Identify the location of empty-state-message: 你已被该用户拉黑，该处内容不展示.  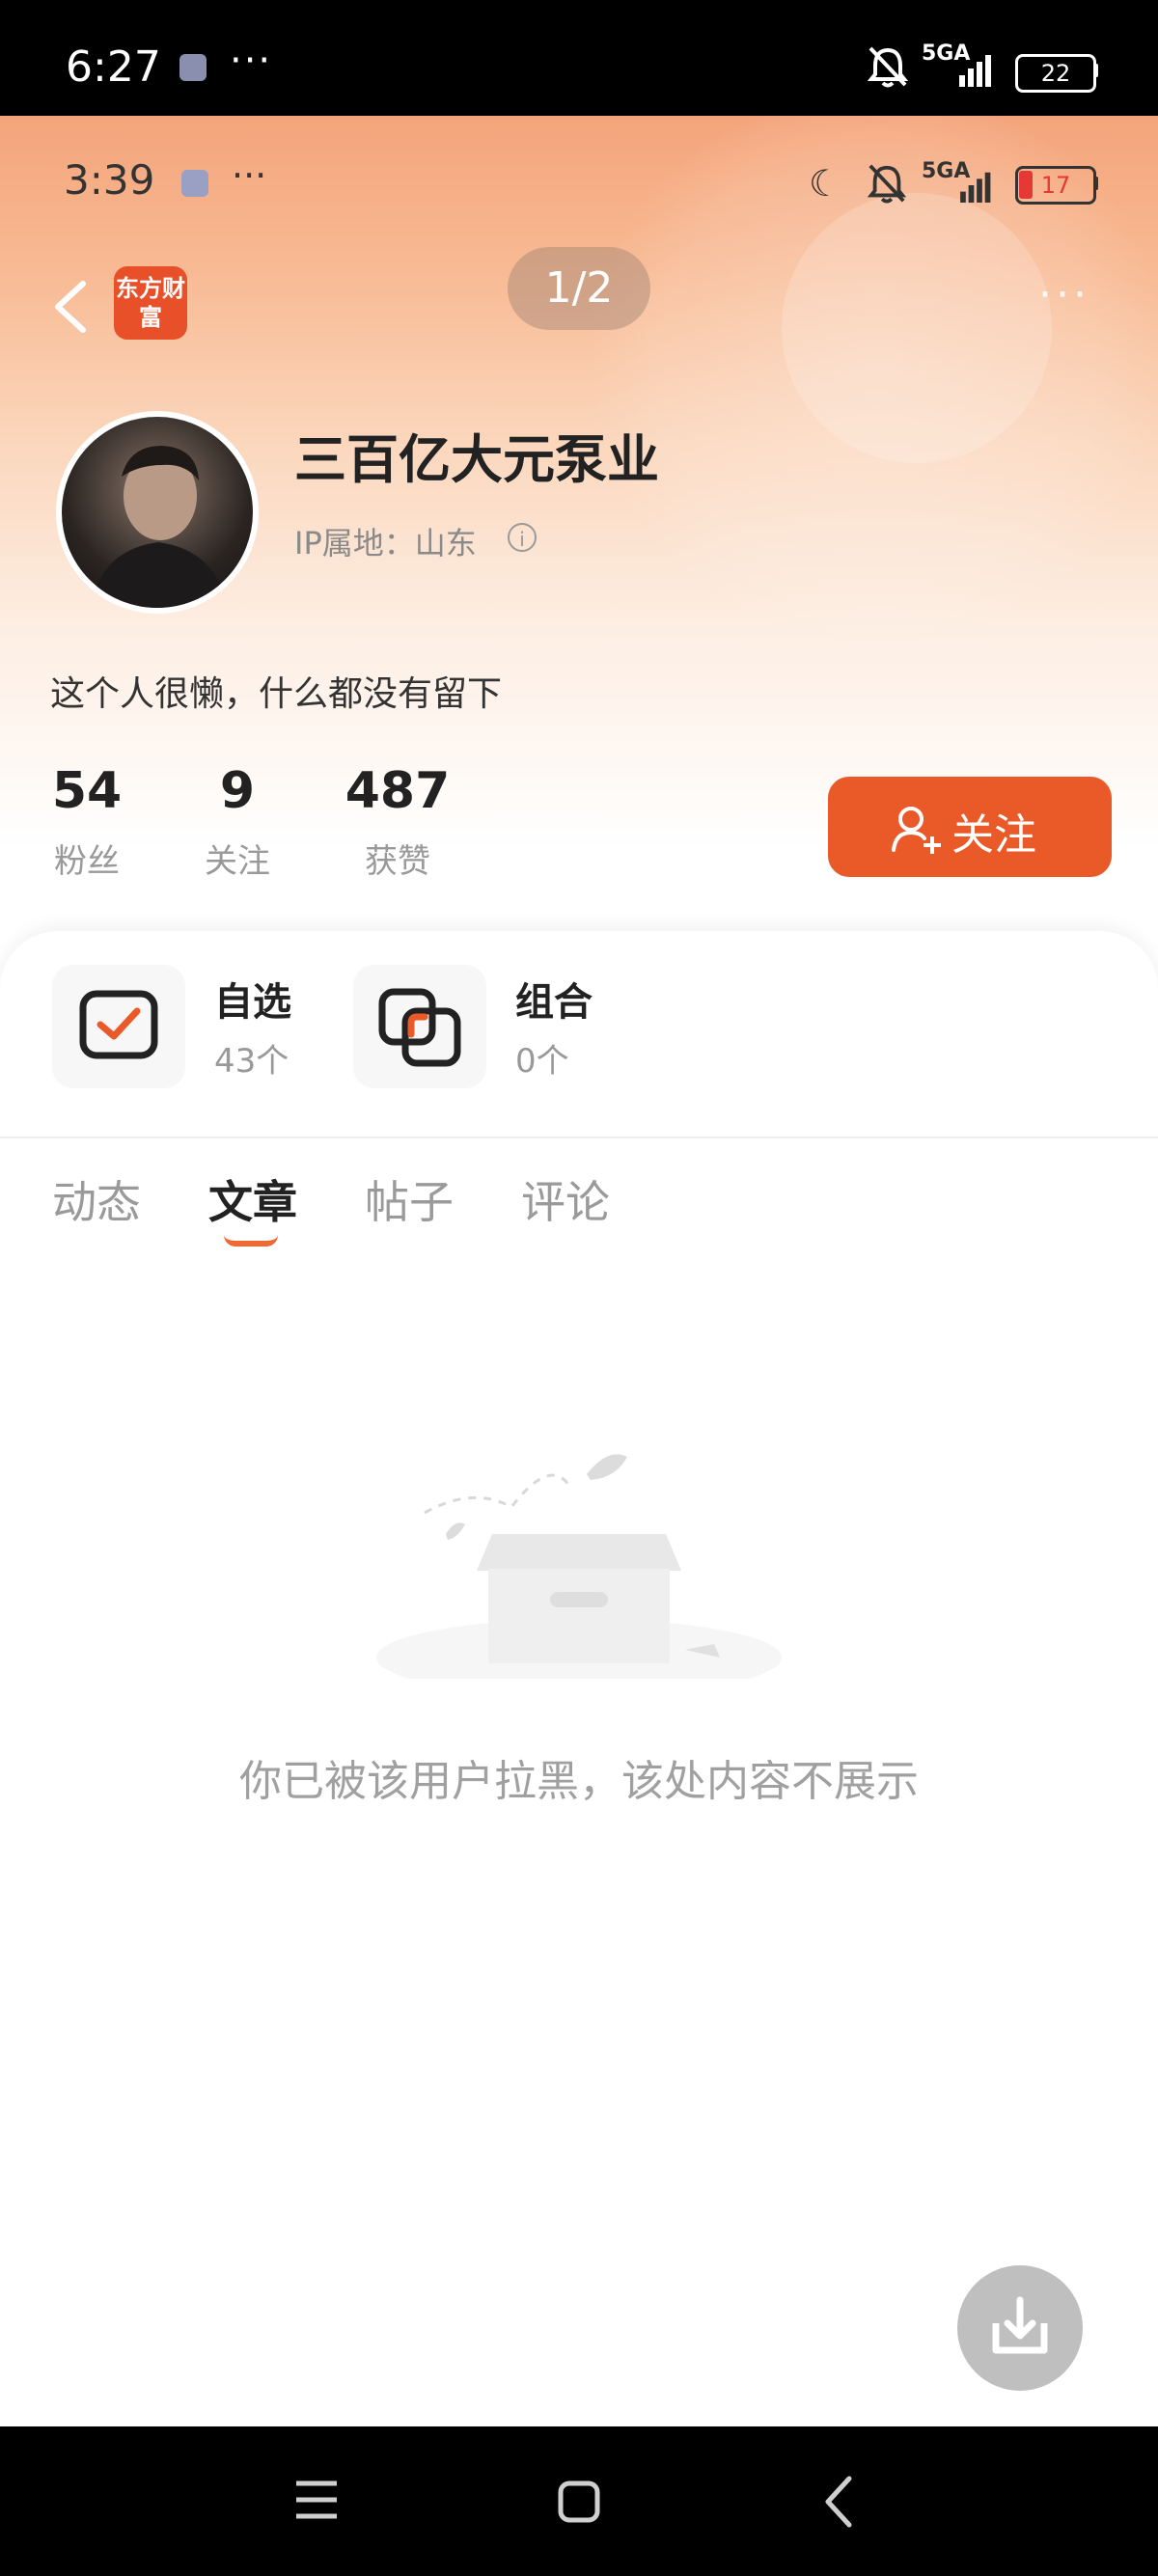
(579, 1782).